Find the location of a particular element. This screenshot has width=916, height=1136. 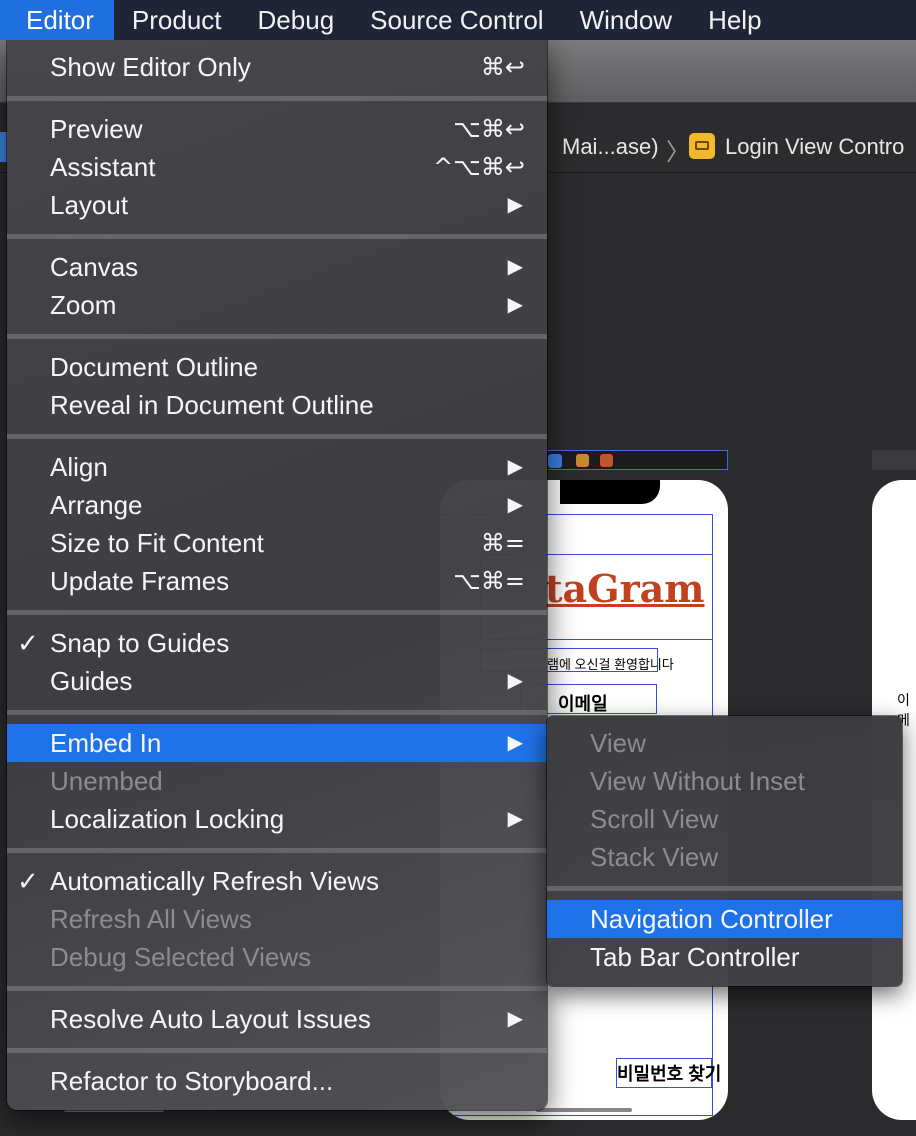

menu-item-resolve-auto-layout-issues: Resolve Auto Layout Issues ▶ is located at coordinates (277, 1019).